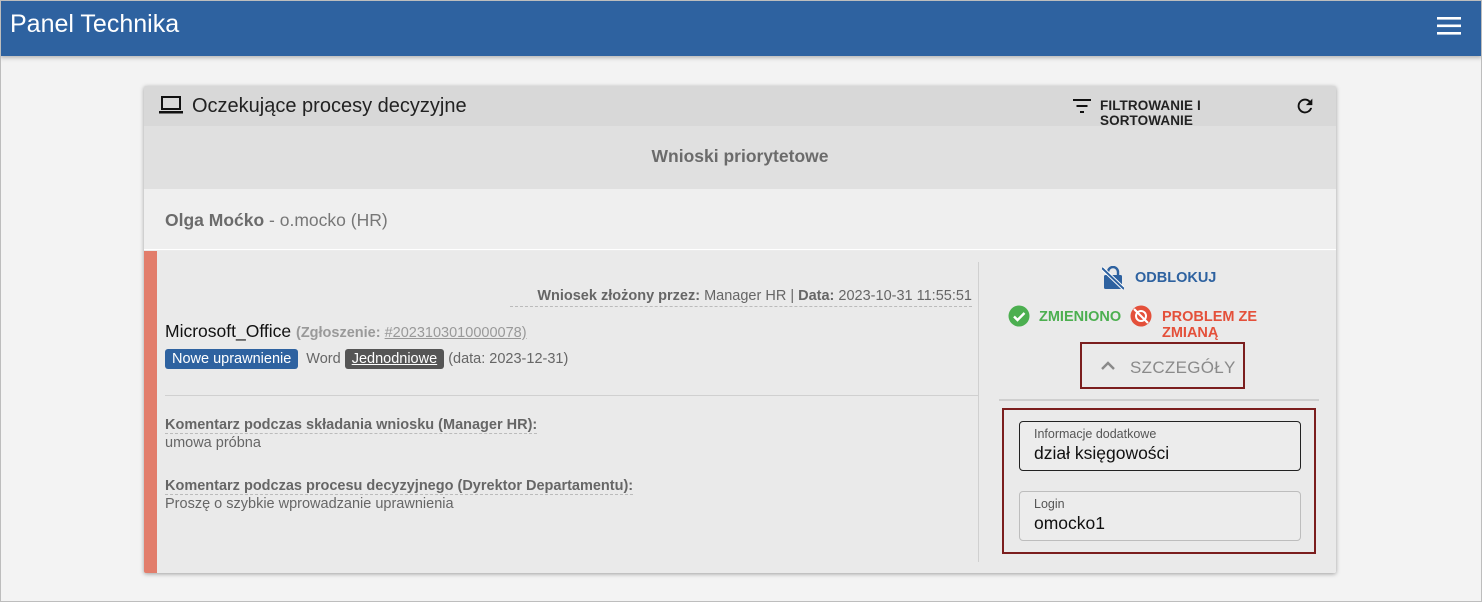  Describe the element at coordinates (1141, 316) in the screenshot. I see `sync-problem-icon` at that location.